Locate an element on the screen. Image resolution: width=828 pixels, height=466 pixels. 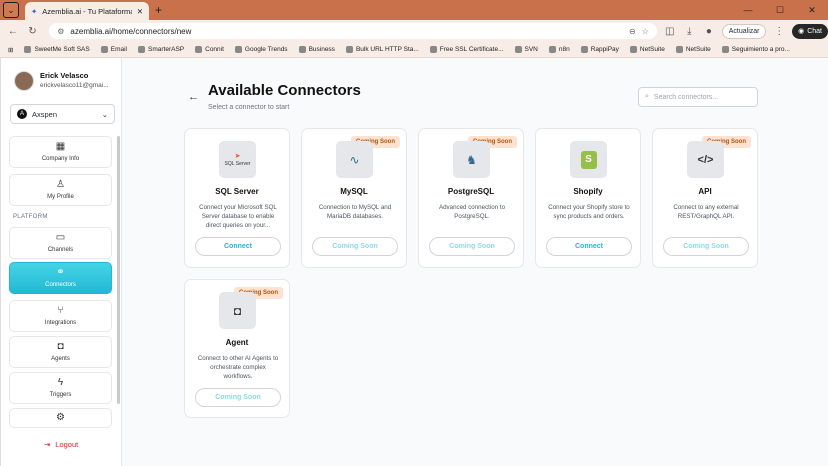
sidebar-item-agents: ◘ Agents is located at coordinates (60, 352).